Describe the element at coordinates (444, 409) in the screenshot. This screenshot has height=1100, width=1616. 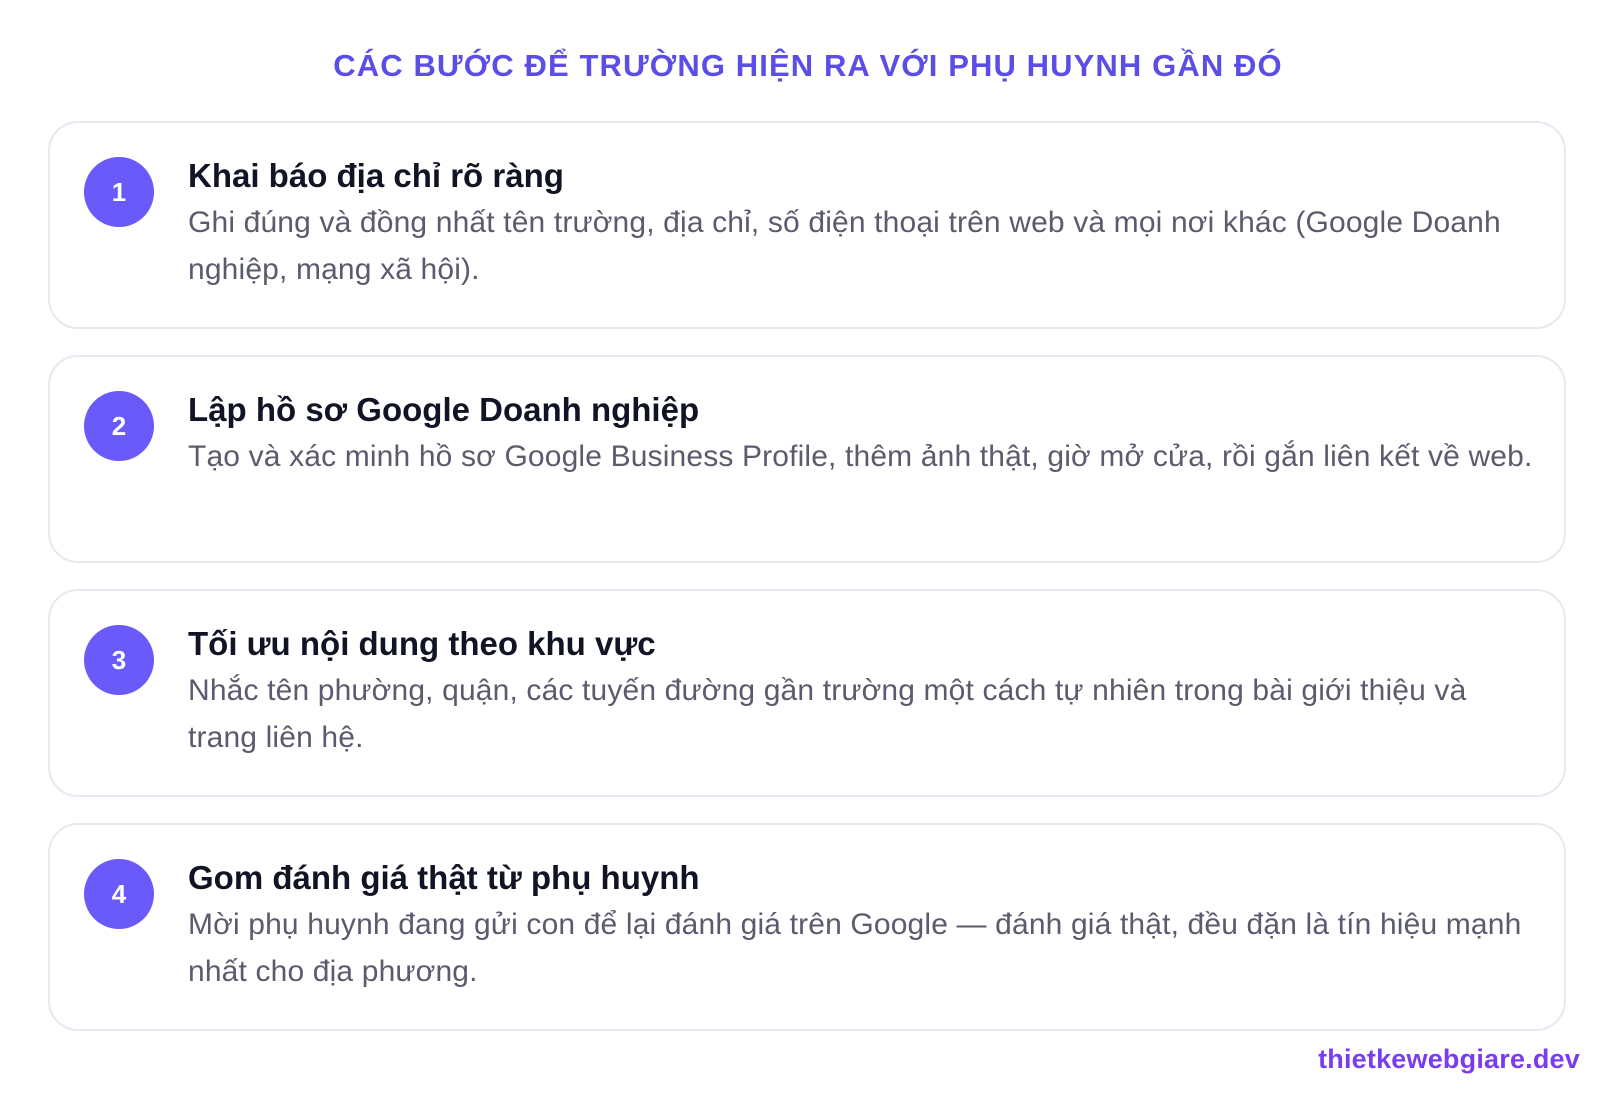
I see `step-title: Lập hồ sơ Google Doanh nghiệp` at that location.